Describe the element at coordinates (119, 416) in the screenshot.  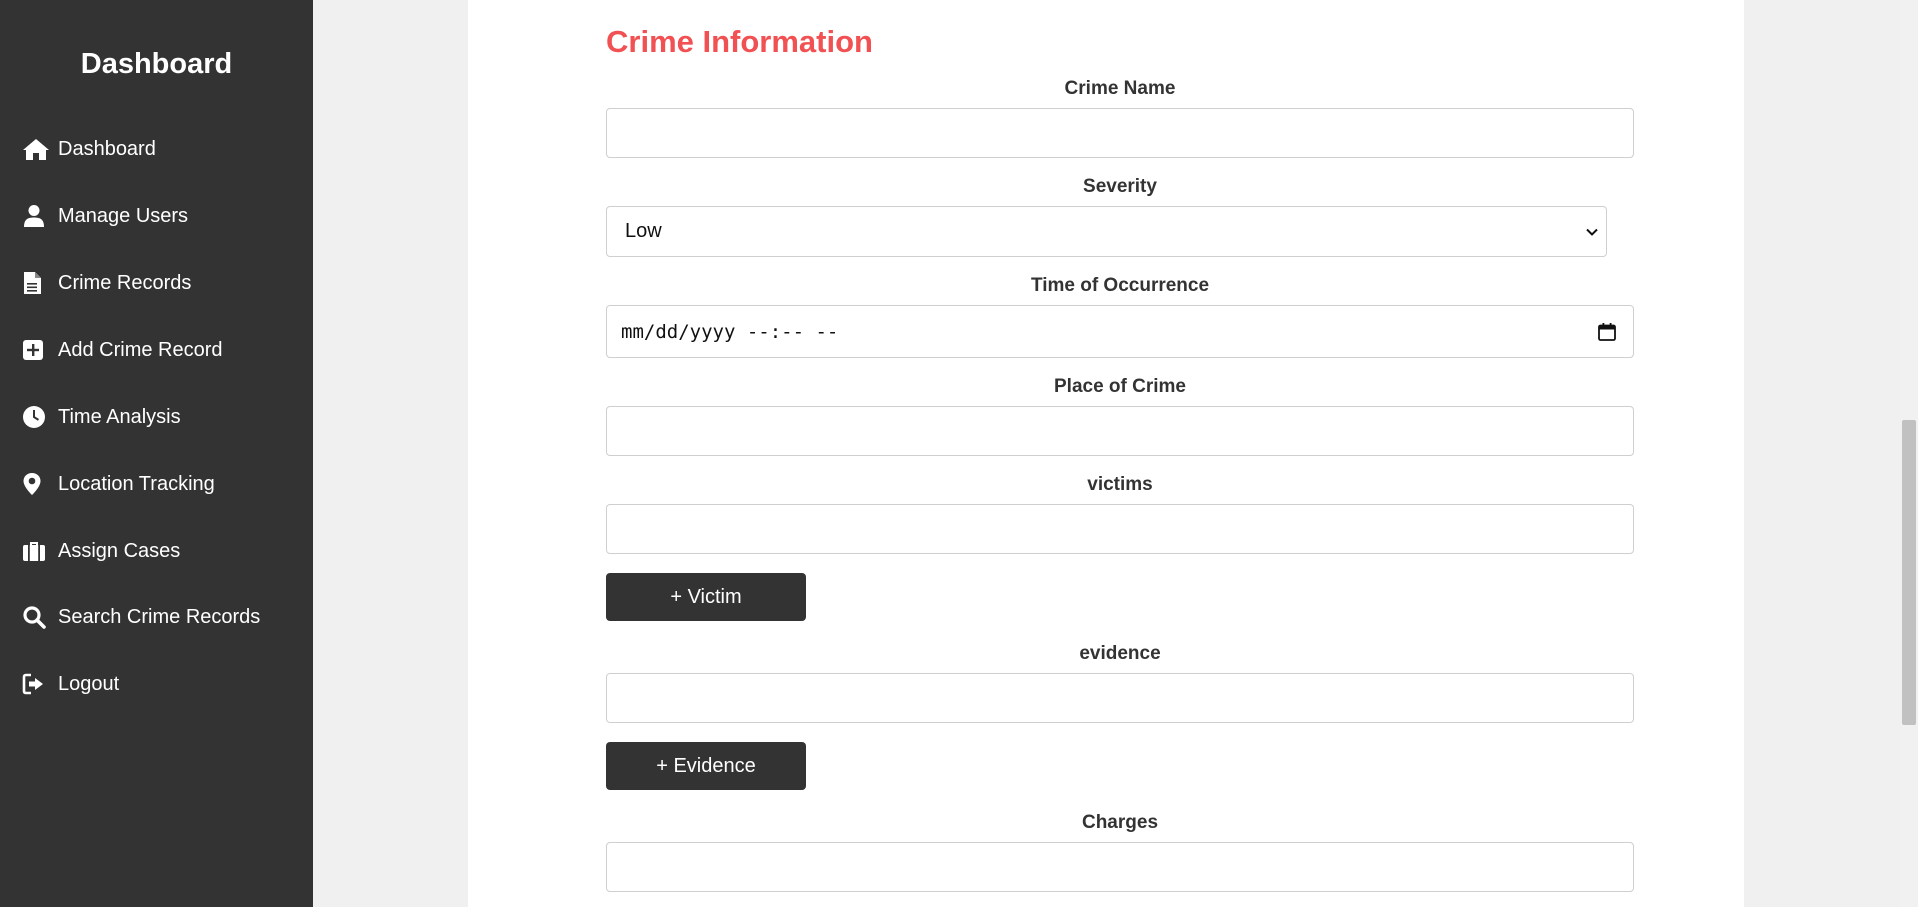
I see `sidebar-item-label: Time Analysis` at that location.